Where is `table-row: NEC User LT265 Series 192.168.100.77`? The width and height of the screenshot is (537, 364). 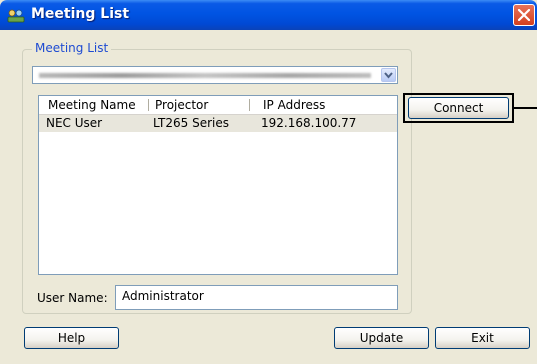
table-row: NEC User LT265 Series 192.168.100.77 is located at coordinates (218, 123).